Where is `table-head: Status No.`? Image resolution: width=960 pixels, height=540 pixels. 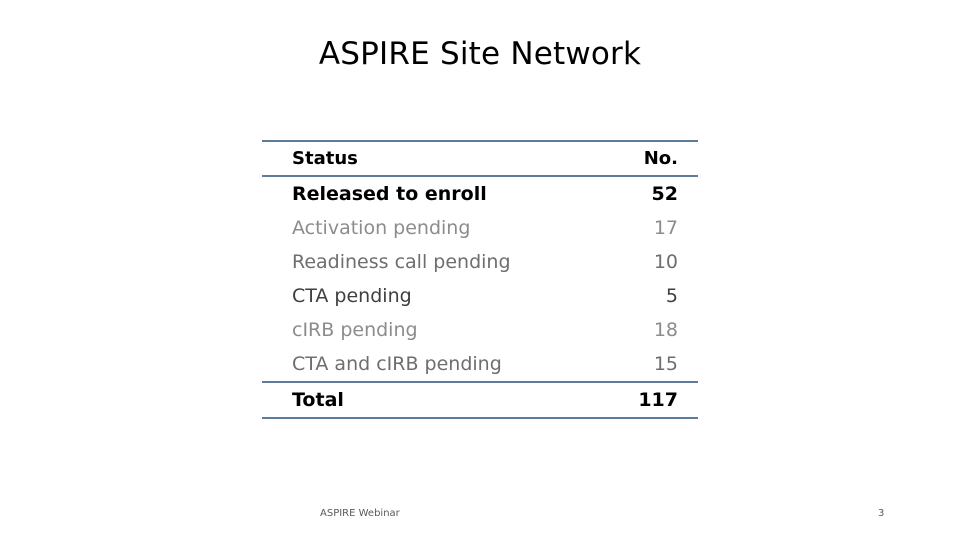
table-head: Status No. is located at coordinates (480, 158).